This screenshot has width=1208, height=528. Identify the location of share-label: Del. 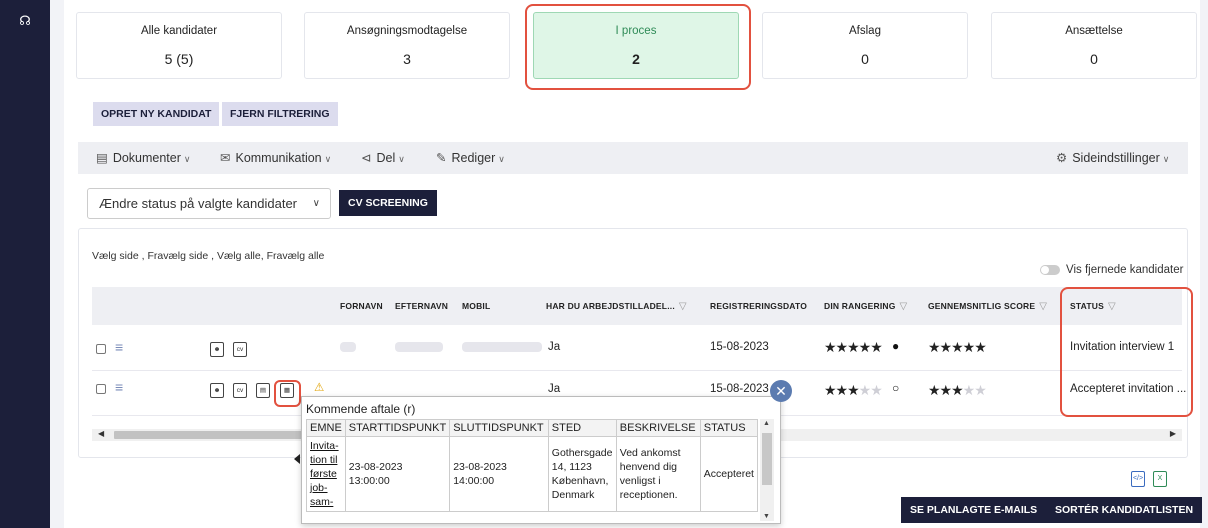
(386, 158).